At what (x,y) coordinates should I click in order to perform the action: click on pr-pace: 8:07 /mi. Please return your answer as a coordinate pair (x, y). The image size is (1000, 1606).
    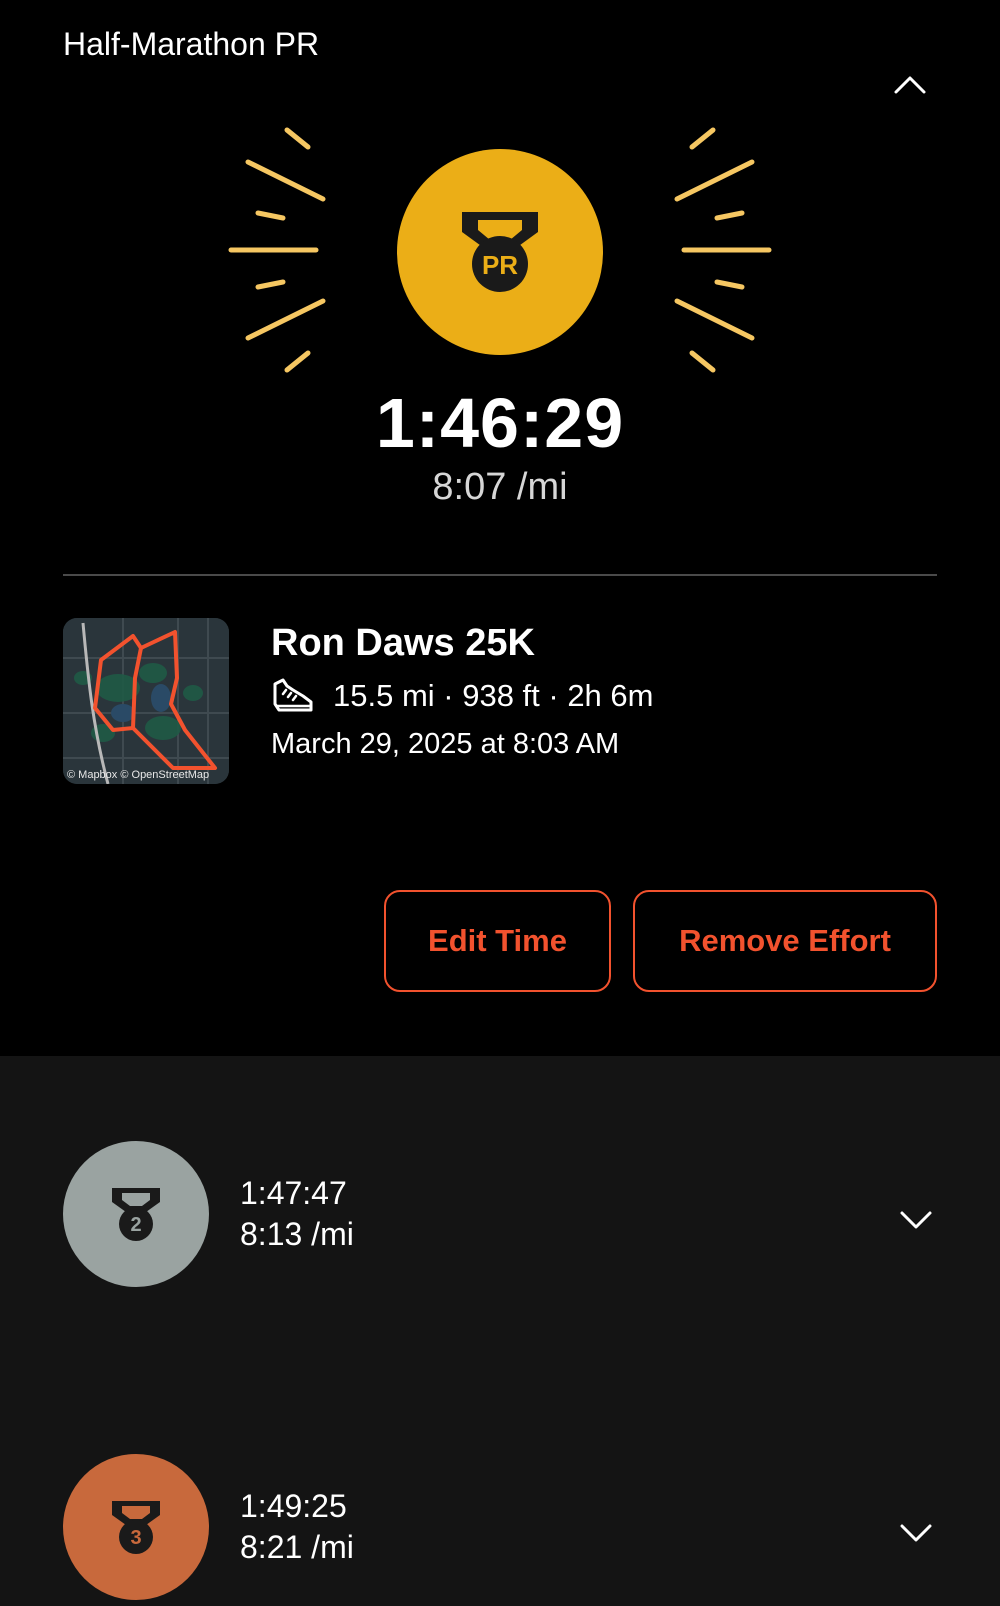
    Looking at the image, I should click on (500, 487).